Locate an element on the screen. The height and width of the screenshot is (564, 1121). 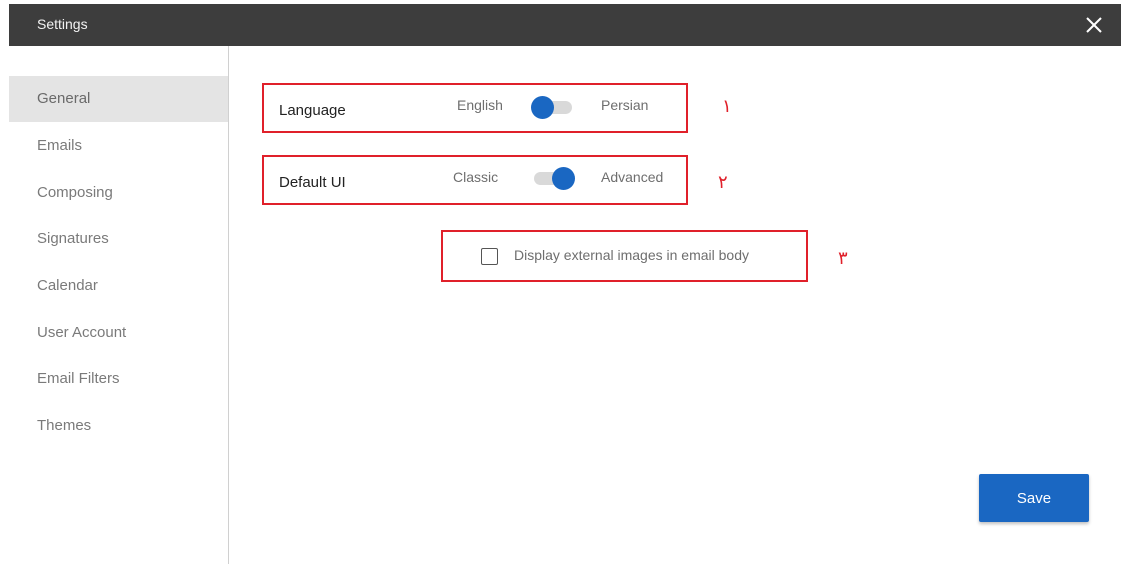
sidebar-item-themes: Themes is located at coordinates (118, 426).